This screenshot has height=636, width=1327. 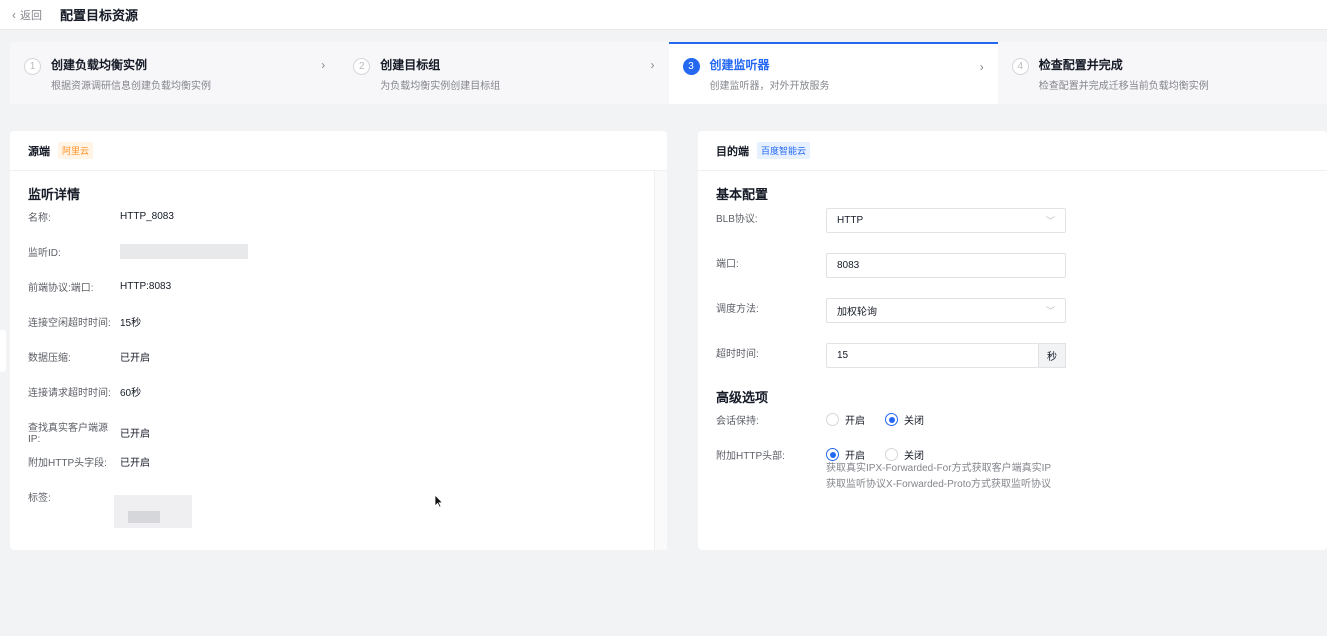 I want to click on header-hint-1: 获取真实IPX-Forwarded-For方式获取客户端真实IP, so click(x=939, y=468).